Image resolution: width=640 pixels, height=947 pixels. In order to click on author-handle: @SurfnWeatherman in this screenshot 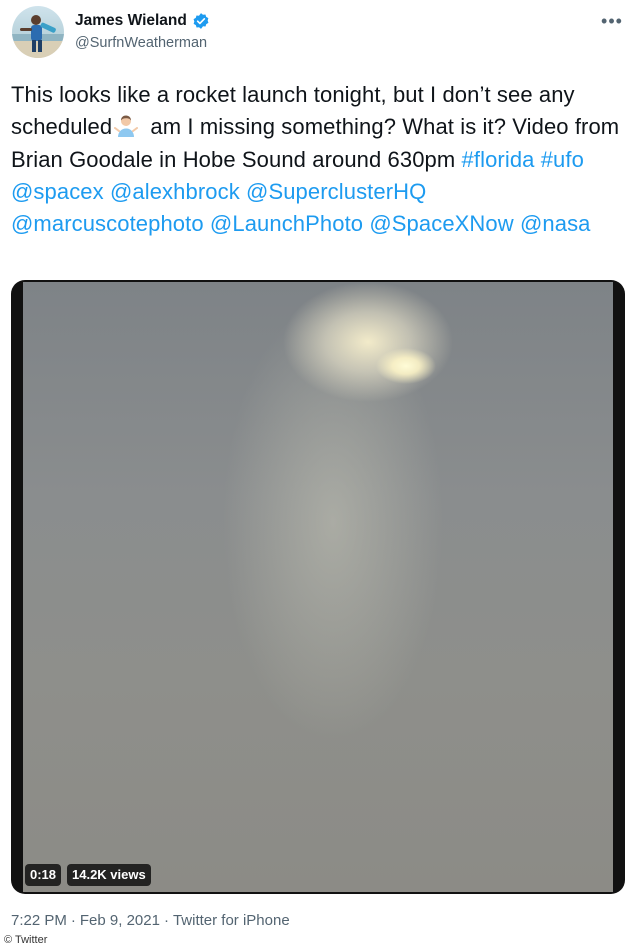, I will do `click(141, 43)`.